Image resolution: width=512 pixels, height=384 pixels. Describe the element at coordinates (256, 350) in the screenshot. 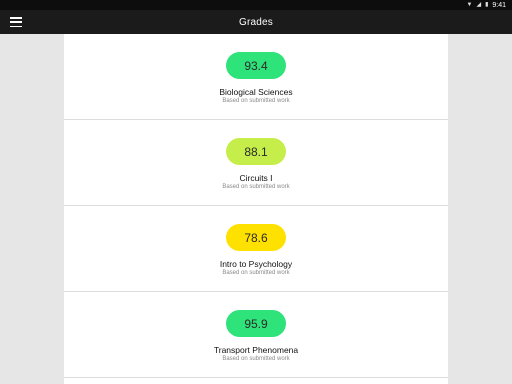

I see `course-name: Transport Phenomena` at that location.